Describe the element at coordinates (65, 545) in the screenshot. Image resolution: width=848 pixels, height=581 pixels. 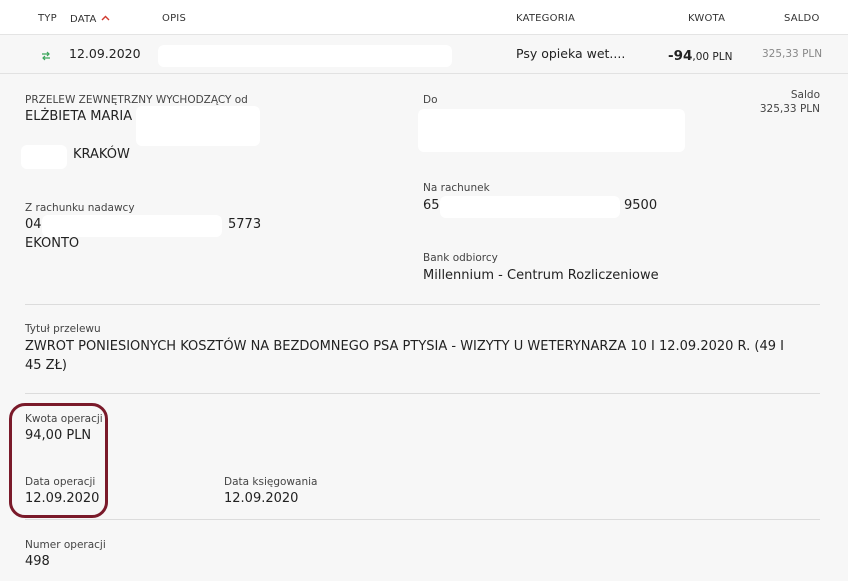
I see `operation-number-label: Numer operacji` at that location.